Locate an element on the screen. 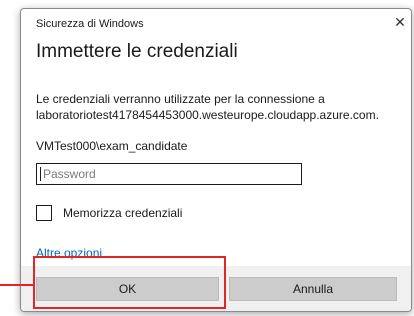 The height and width of the screenshot is (316, 414). more-options-link: Altre opzioni is located at coordinates (69, 253).